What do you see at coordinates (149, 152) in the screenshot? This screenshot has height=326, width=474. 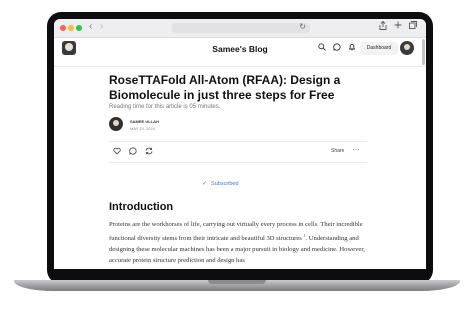 I see `restack-icon` at bounding box center [149, 152].